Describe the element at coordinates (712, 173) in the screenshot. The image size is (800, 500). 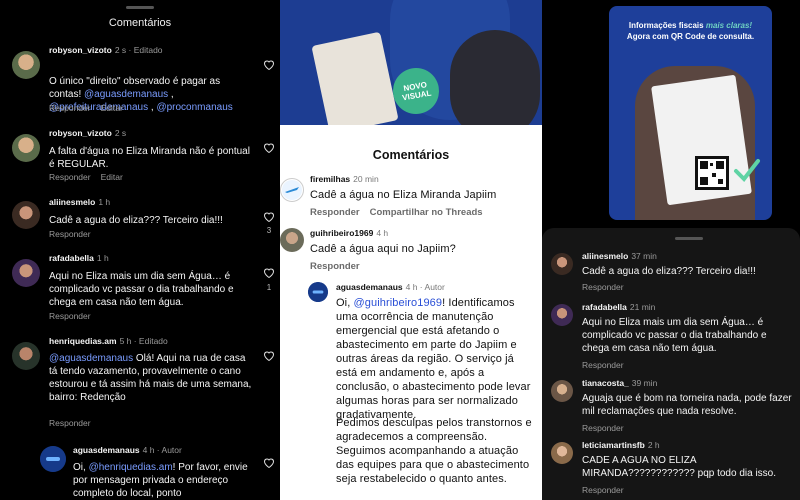
I see `qr-code-icon` at that location.